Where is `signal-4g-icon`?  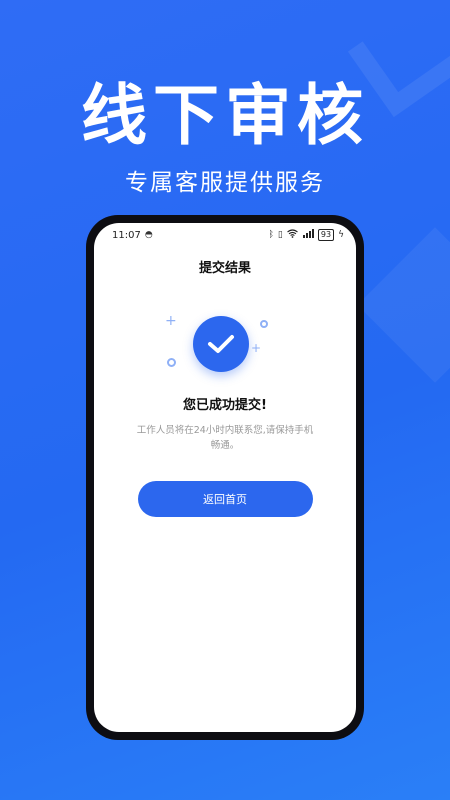
signal-4g-icon is located at coordinates (308, 235).